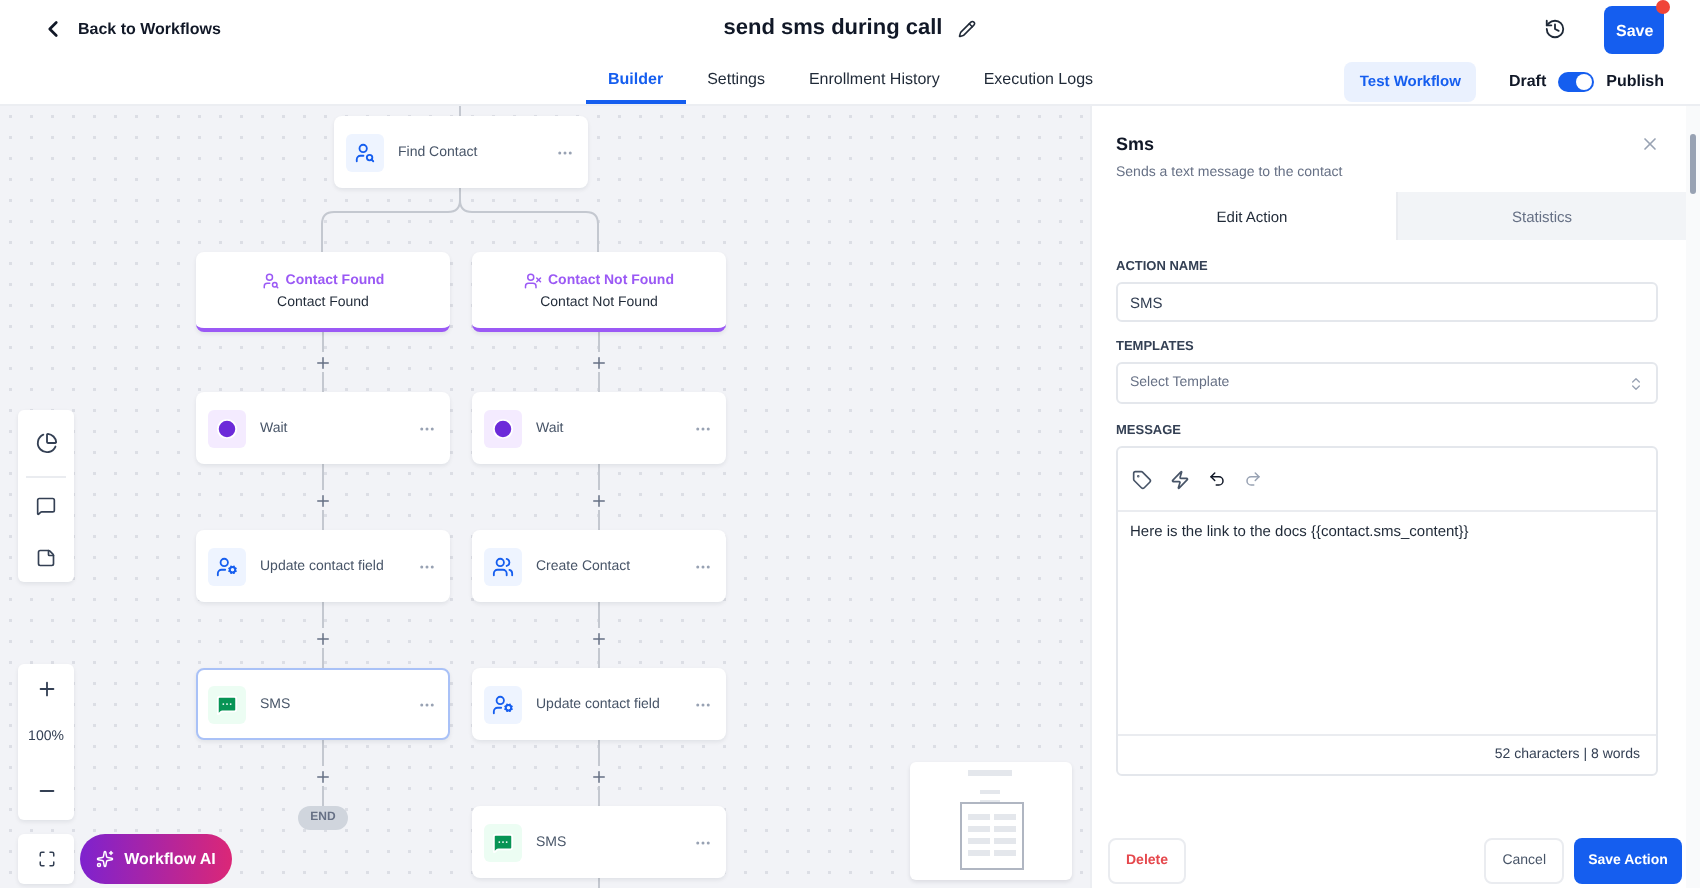 The width and height of the screenshot is (1700, 888). What do you see at coordinates (1576, 81) in the screenshot?
I see `publish-toggle` at bounding box center [1576, 81].